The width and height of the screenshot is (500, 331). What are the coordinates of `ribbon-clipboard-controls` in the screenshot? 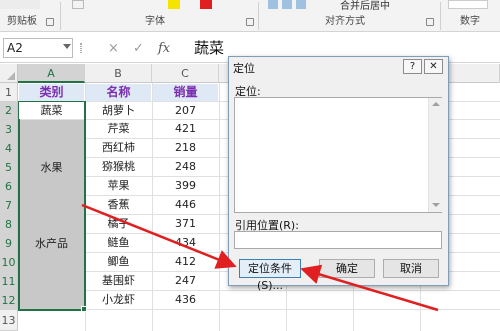 It's located at (20, 4).